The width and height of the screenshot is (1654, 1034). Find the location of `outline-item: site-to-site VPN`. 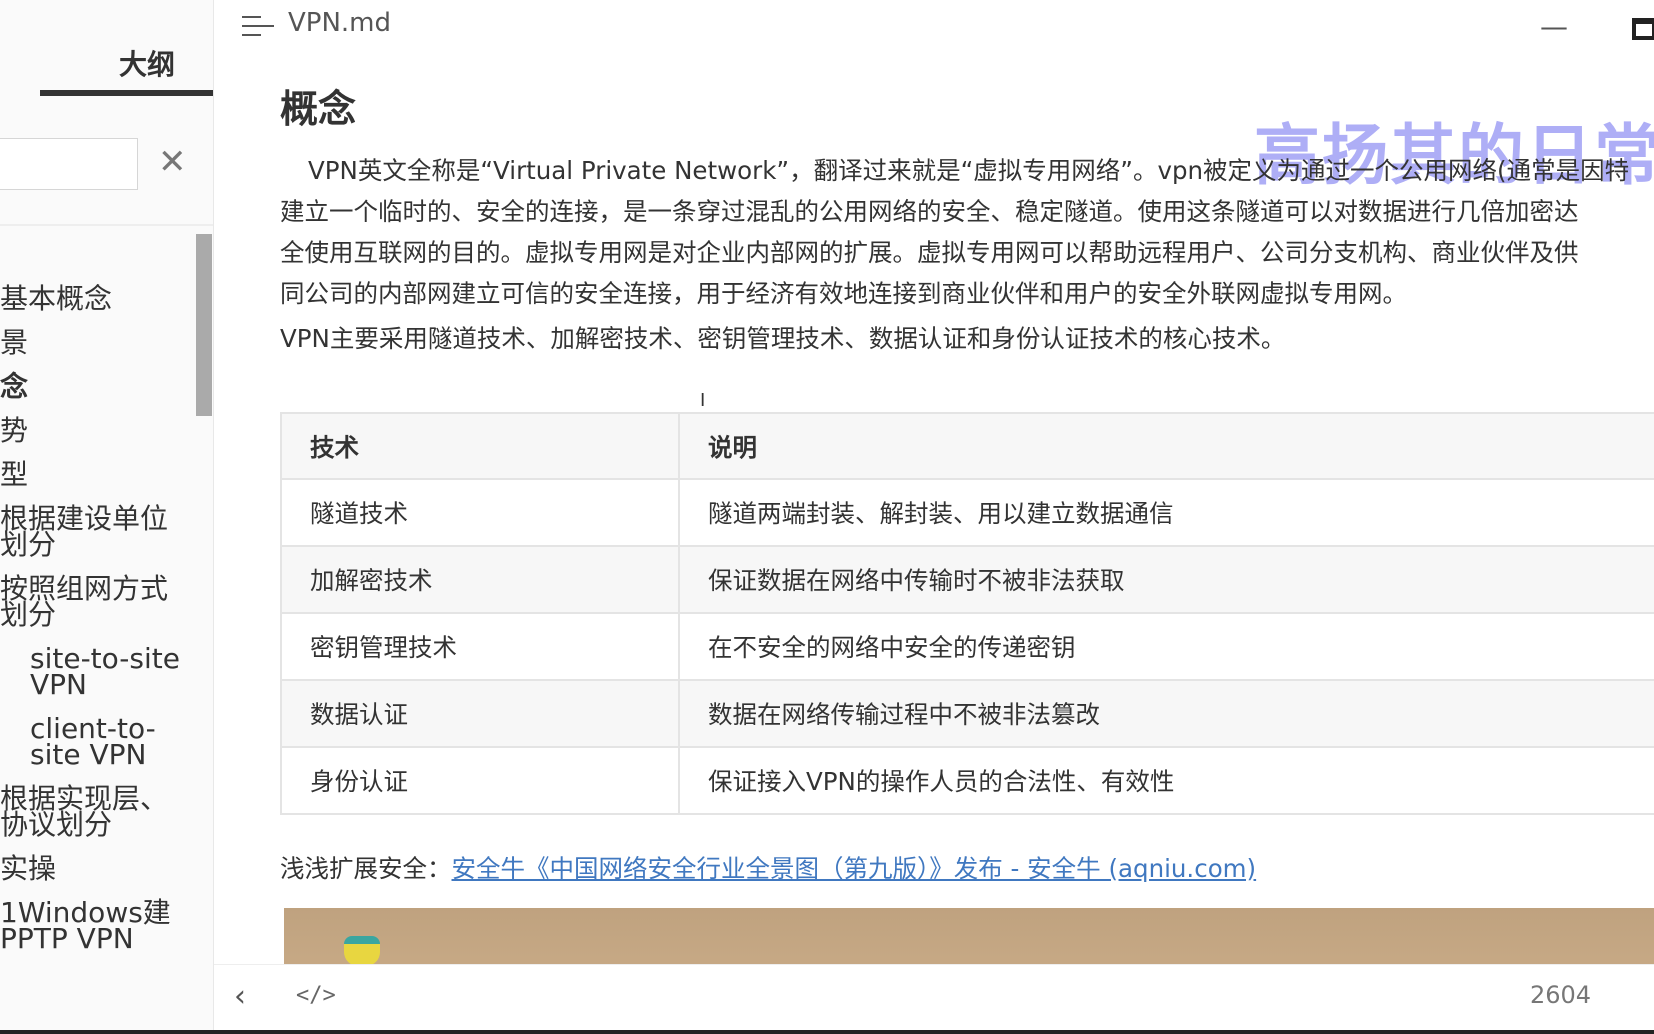

outline-item: site-to-site VPN is located at coordinates (95, 672).